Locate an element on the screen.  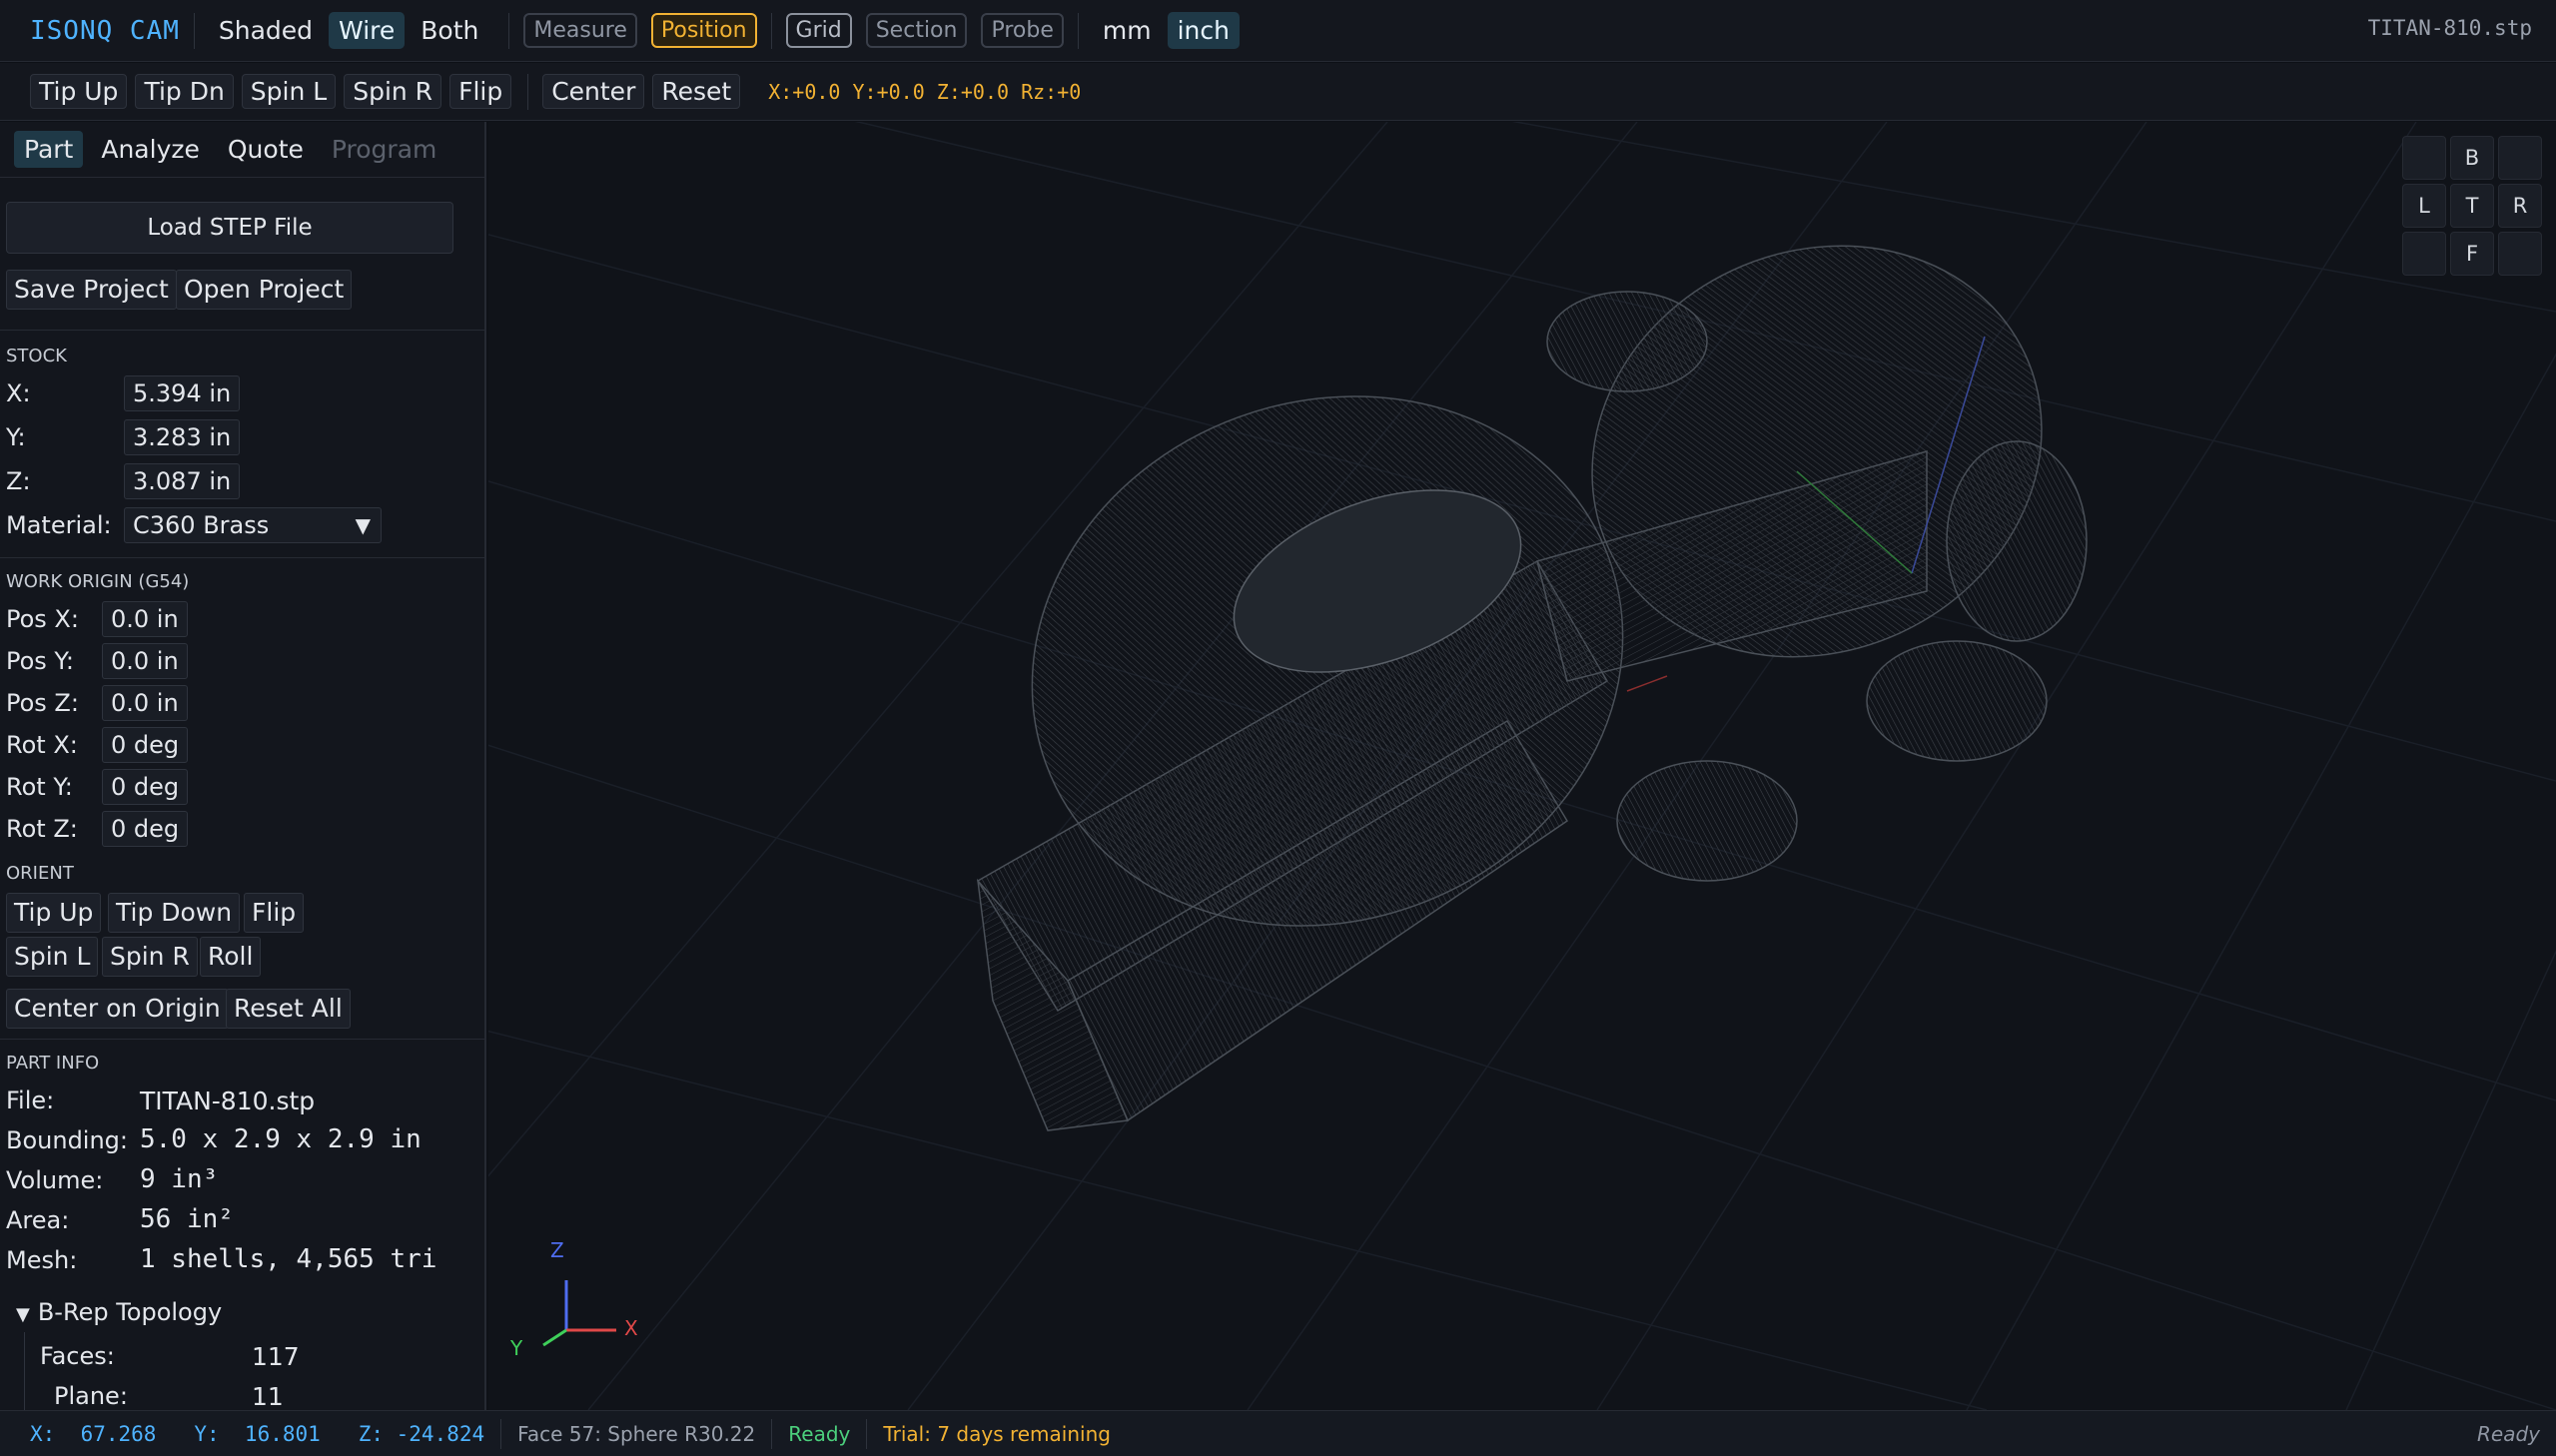
spin-left-button: Spin L is located at coordinates (289, 92).